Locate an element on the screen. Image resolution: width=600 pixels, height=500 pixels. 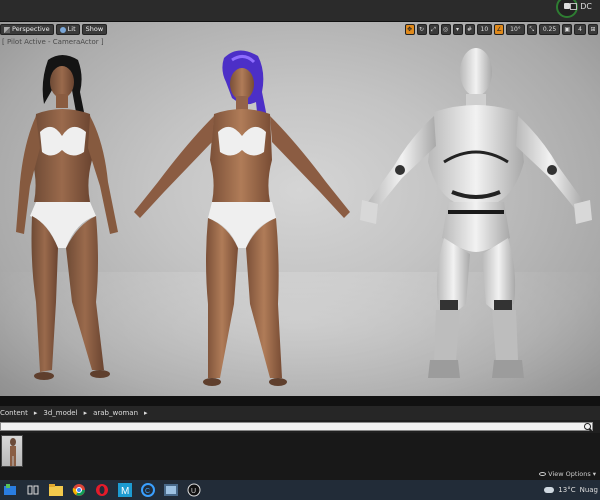
unreal-engine-icon: U is located at coordinates (194, 490).